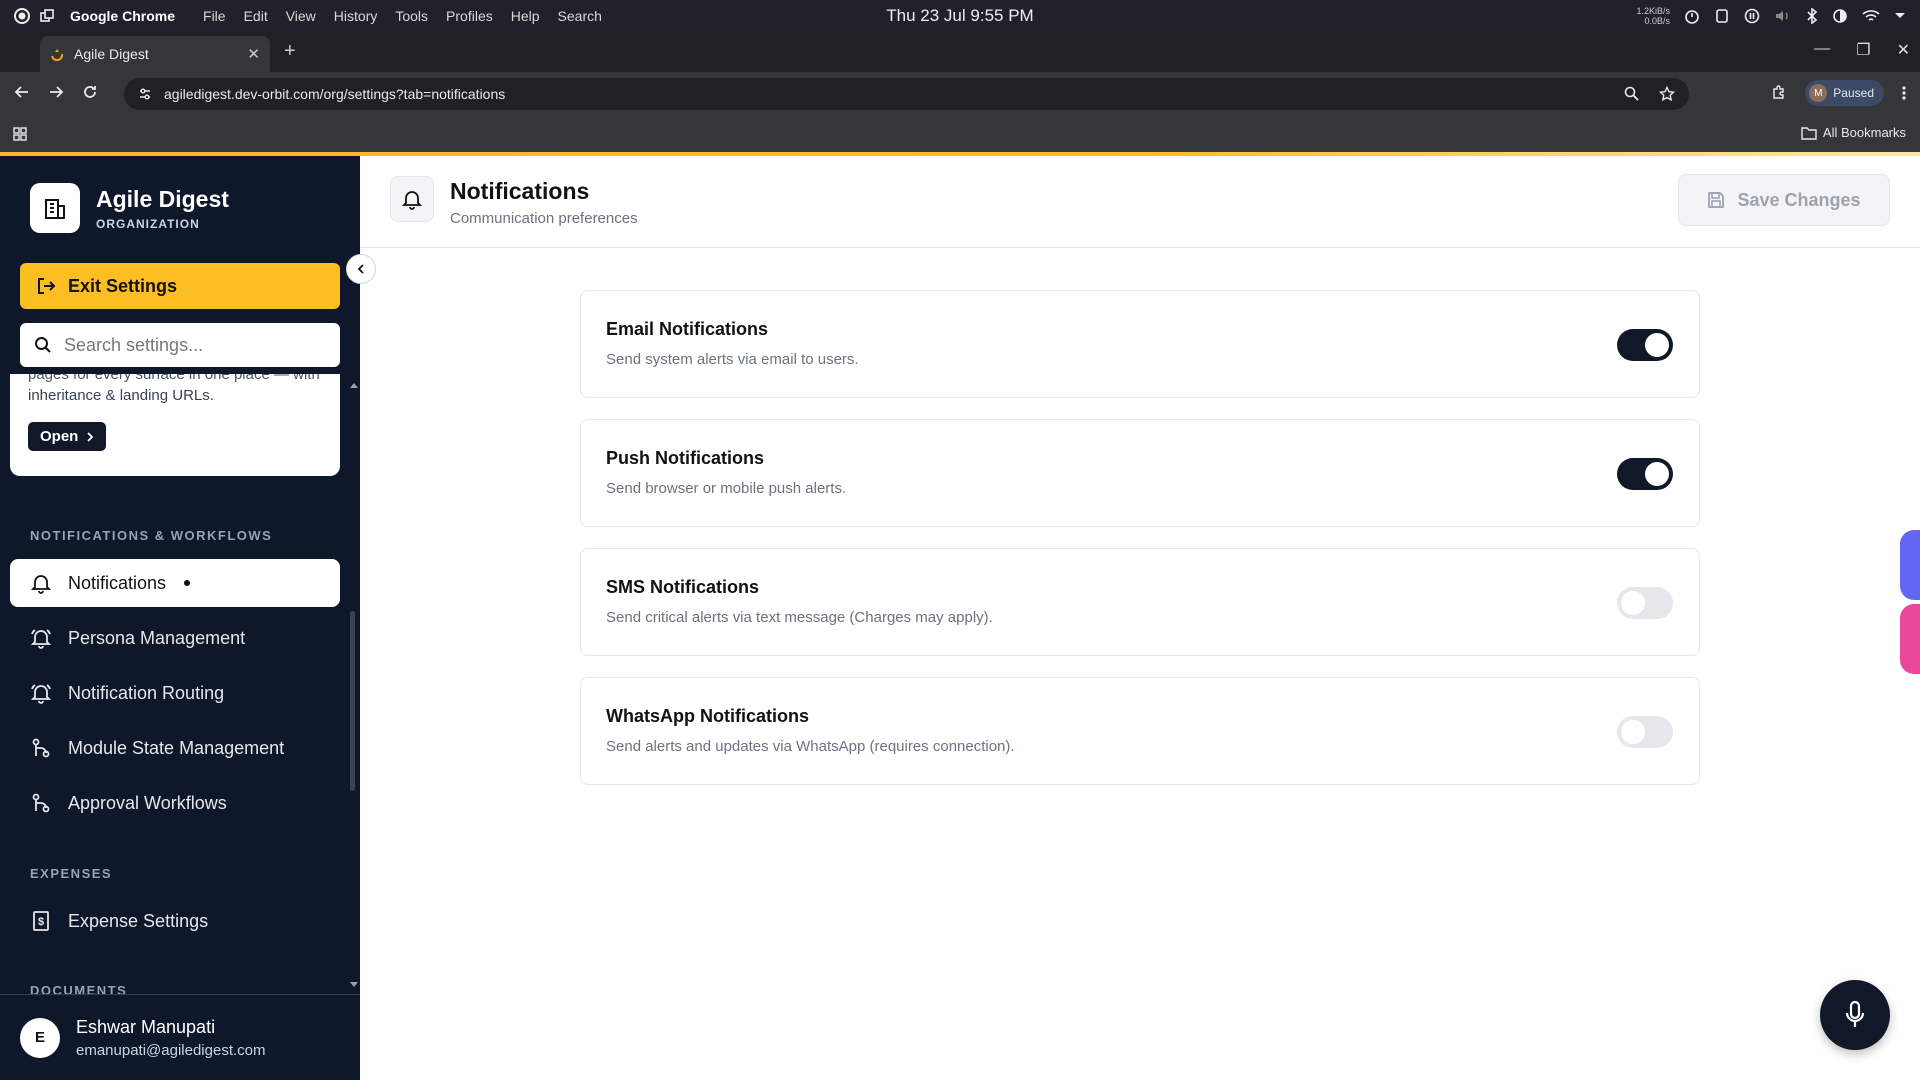 The image size is (1920, 1080). What do you see at coordinates (1809, 133) in the screenshot?
I see `folder-icon` at bounding box center [1809, 133].